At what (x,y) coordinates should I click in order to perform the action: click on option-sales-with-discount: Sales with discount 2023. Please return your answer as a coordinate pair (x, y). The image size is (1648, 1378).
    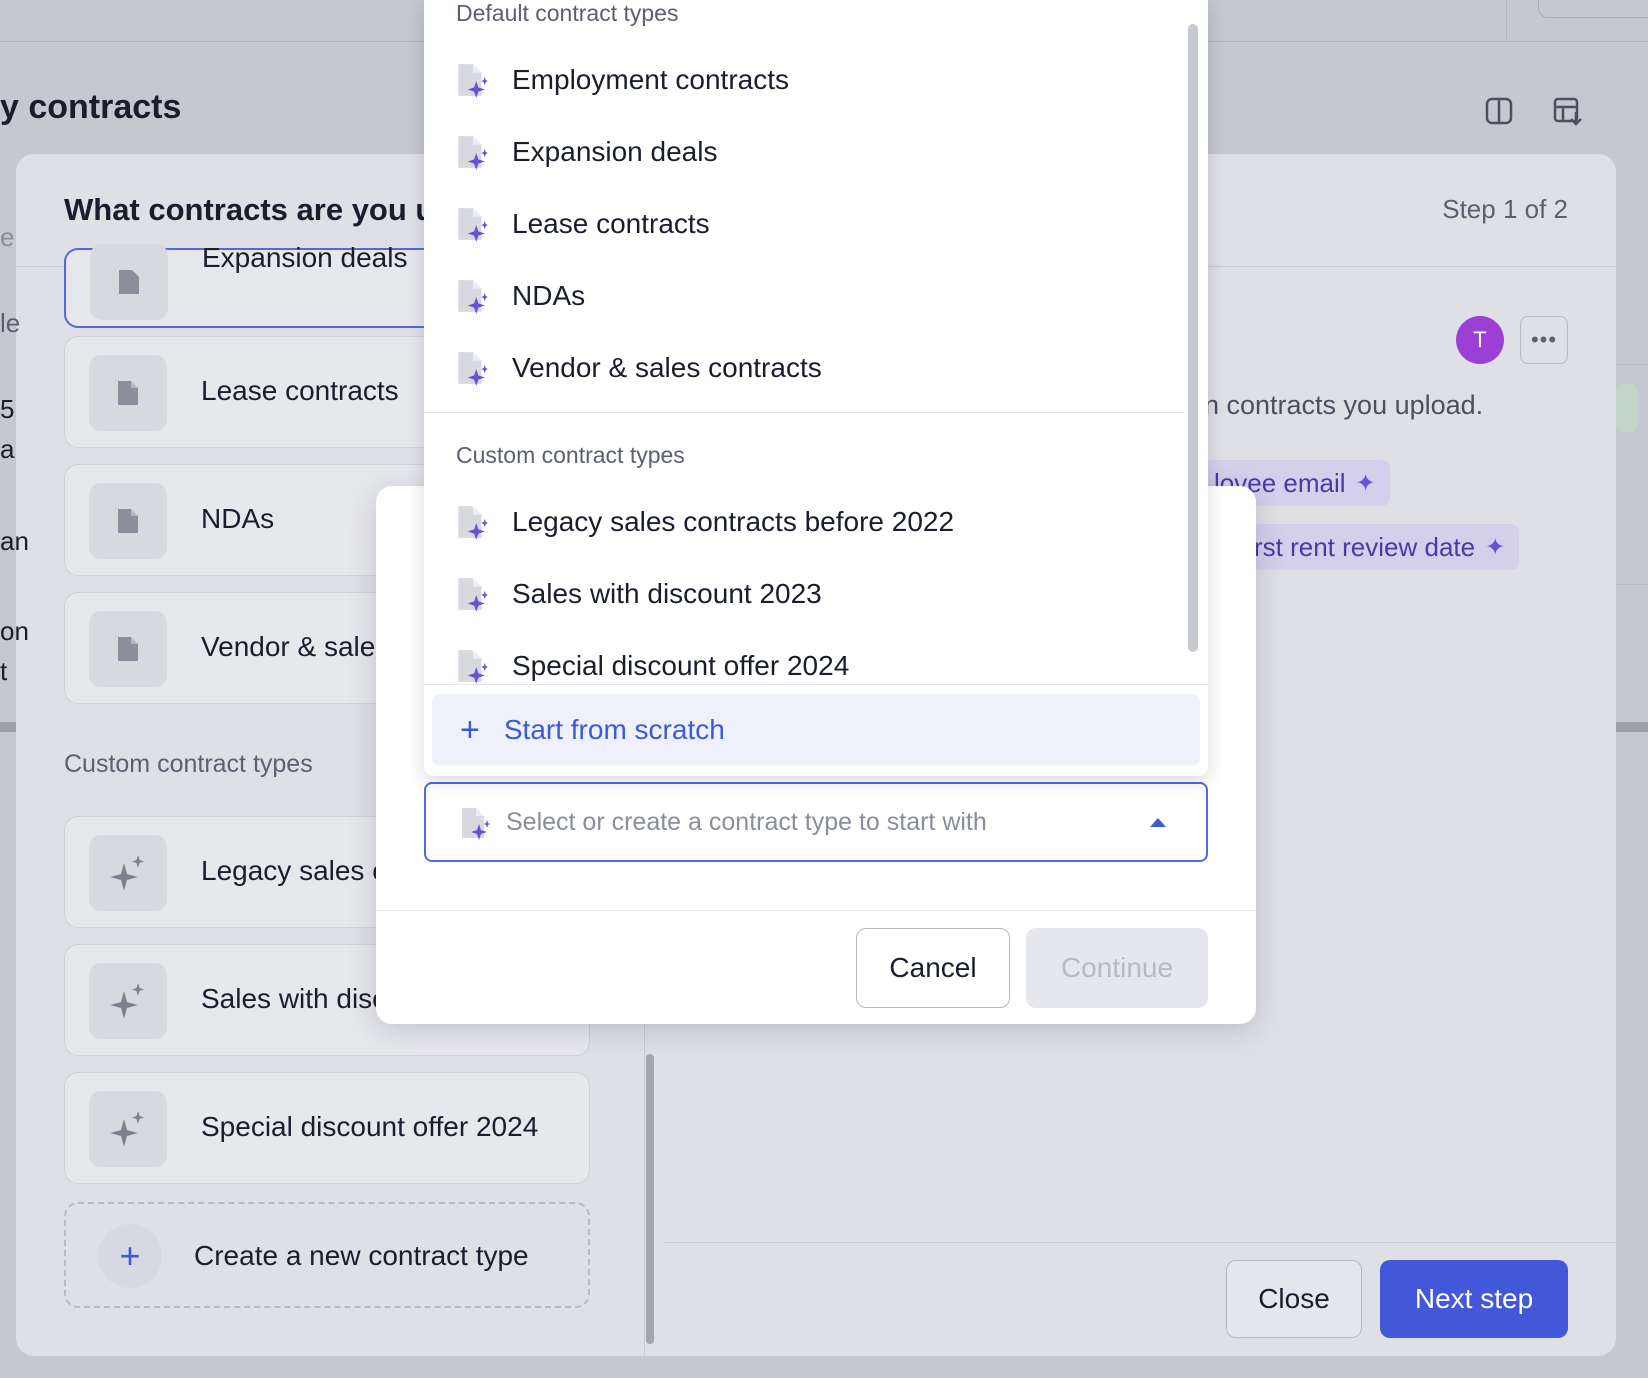
    Looking at the image, I should click on (816, 594).